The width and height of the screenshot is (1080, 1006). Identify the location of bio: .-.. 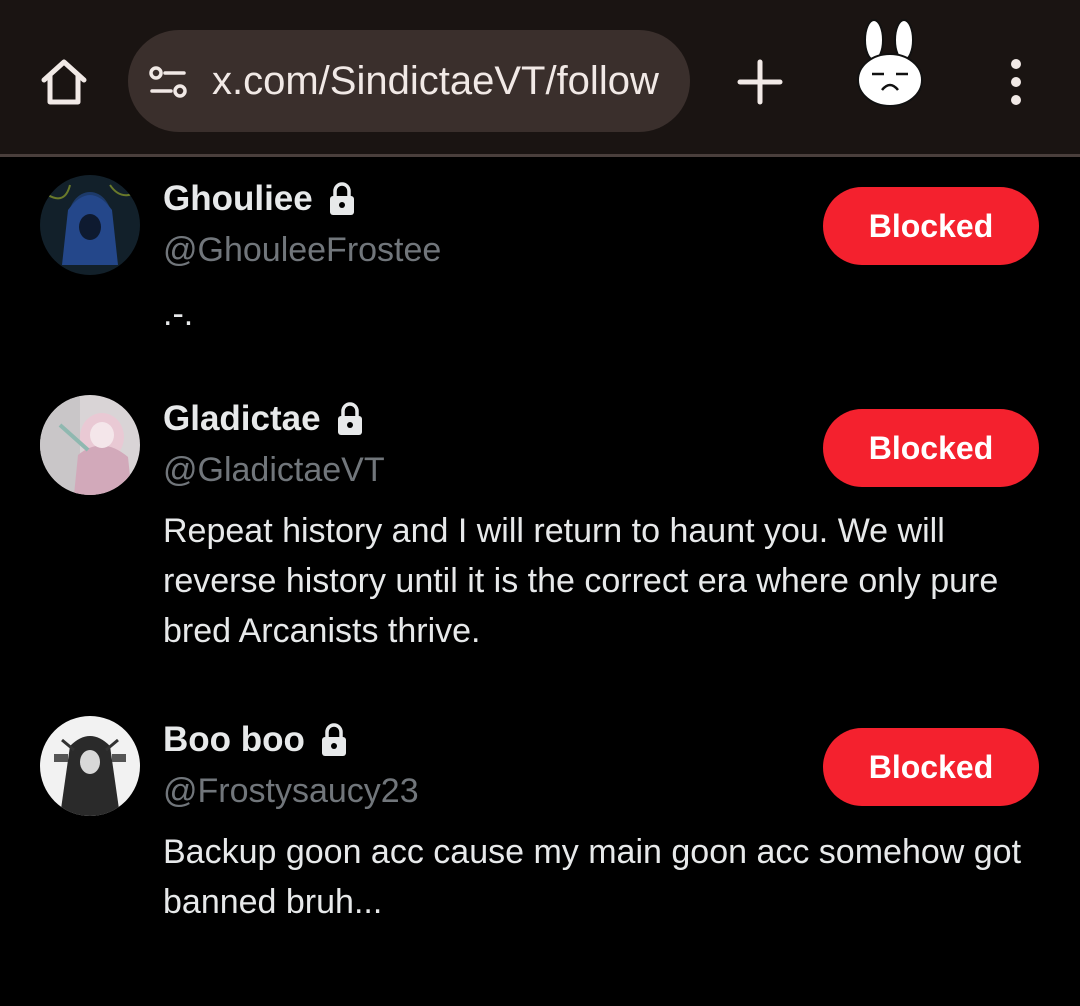
(178, 314).